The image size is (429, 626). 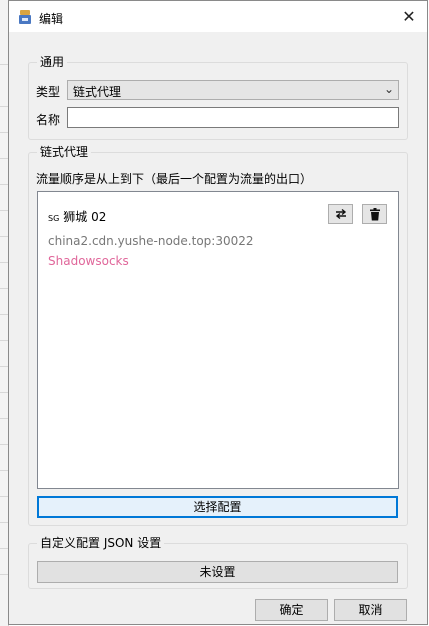 I want to click on node-name: SG 狮城 02, so click(x=77, y=216).